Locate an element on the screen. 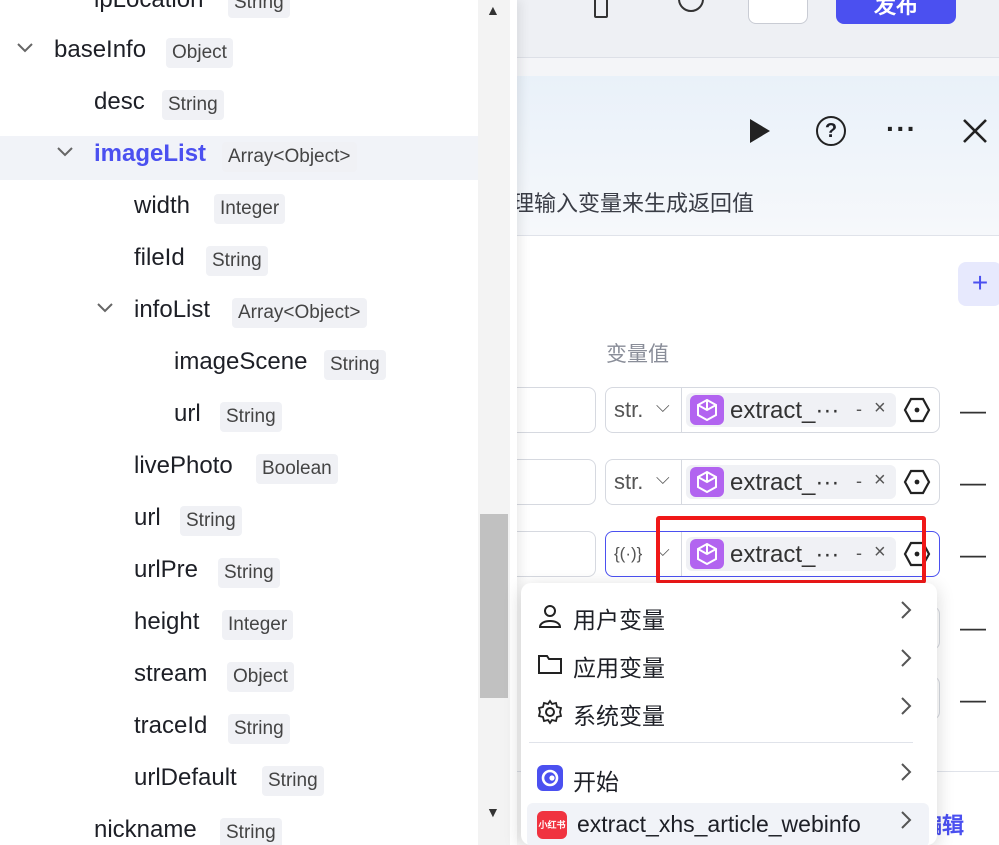 The image size is (999, 845). menu-item-extract-xhs: 小红书 extract_xhs_article_webinfo is located at coordinates (728, 824).